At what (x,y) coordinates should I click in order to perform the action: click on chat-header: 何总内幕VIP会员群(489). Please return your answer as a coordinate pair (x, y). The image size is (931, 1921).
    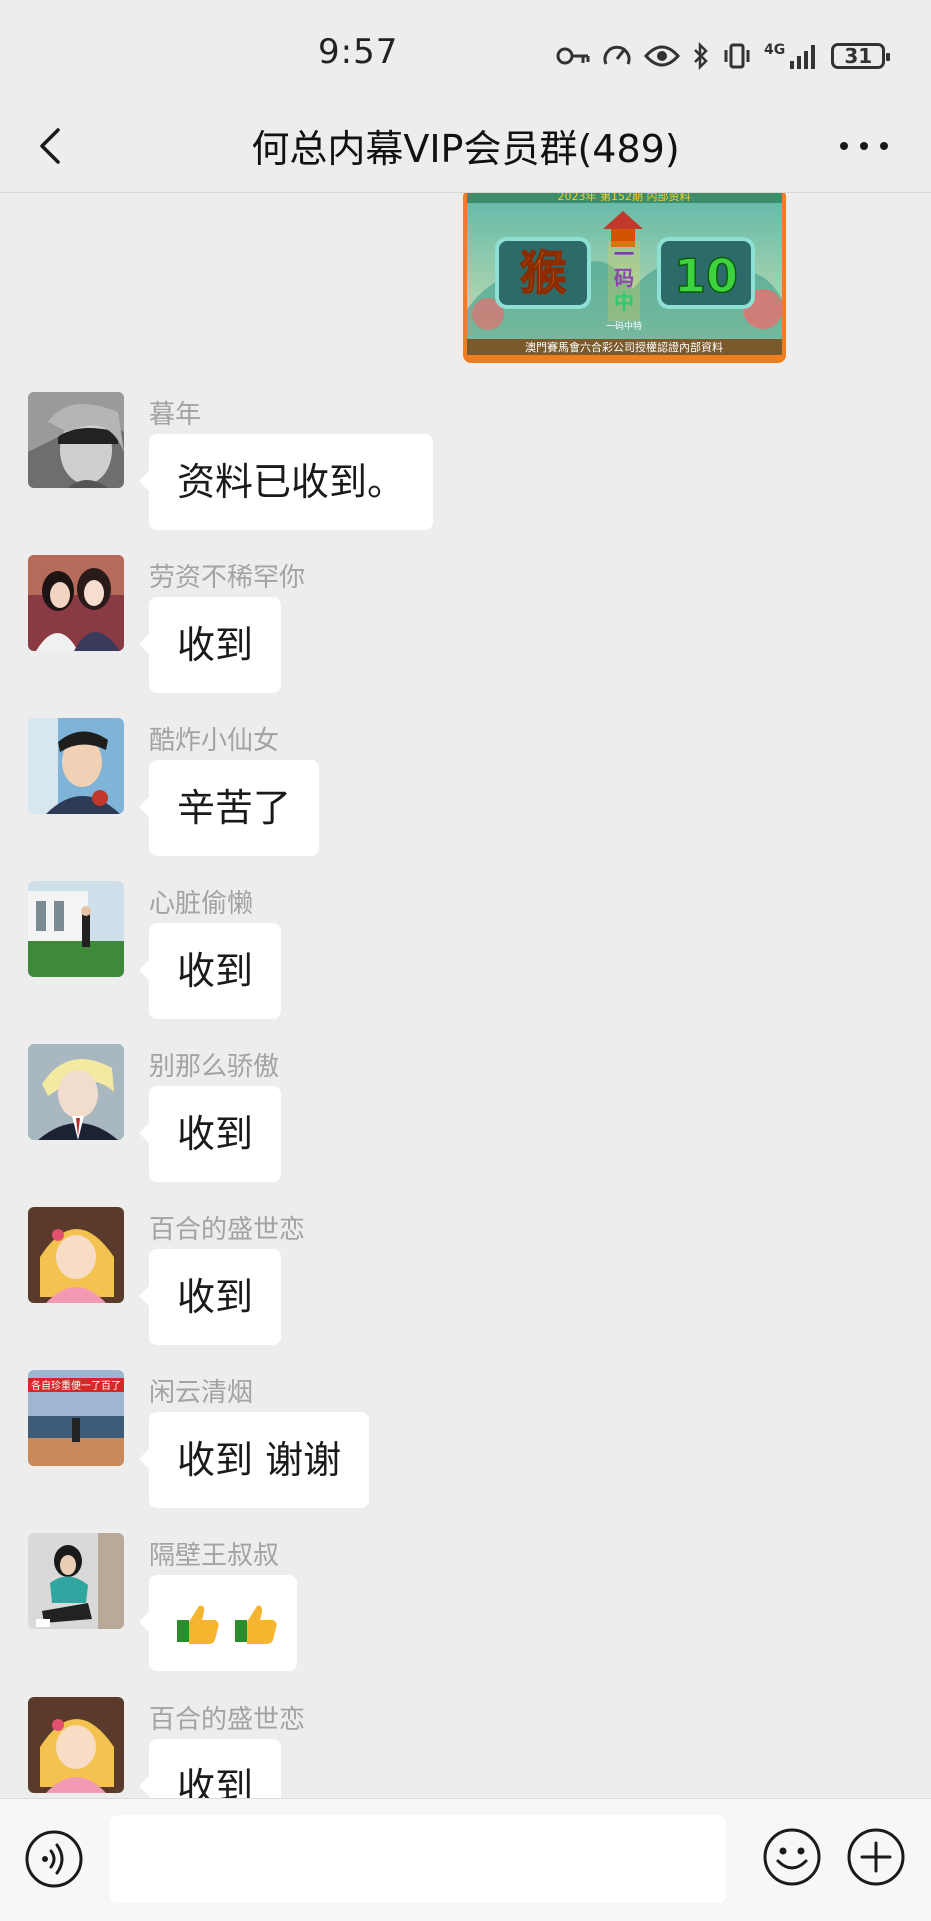
    Looking at the image, I should click on (465, 146).